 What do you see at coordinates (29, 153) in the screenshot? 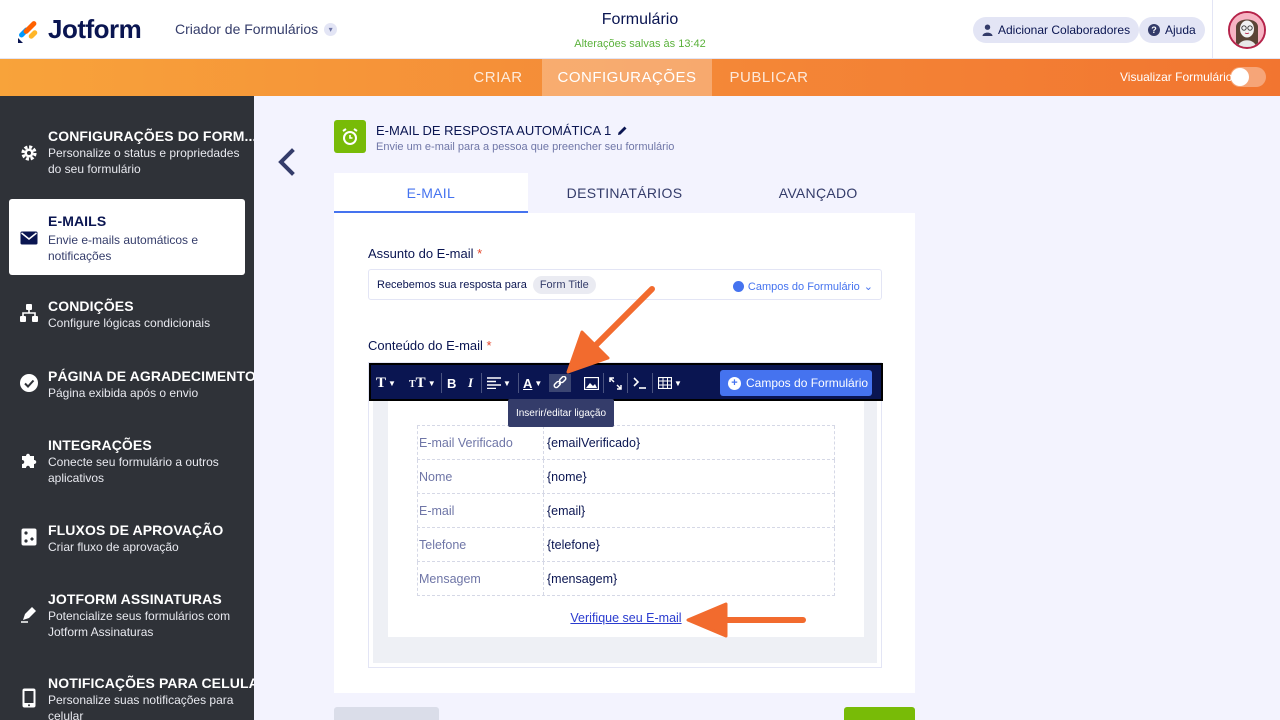
I see `gear-icon` at bounding box center [29, 153].